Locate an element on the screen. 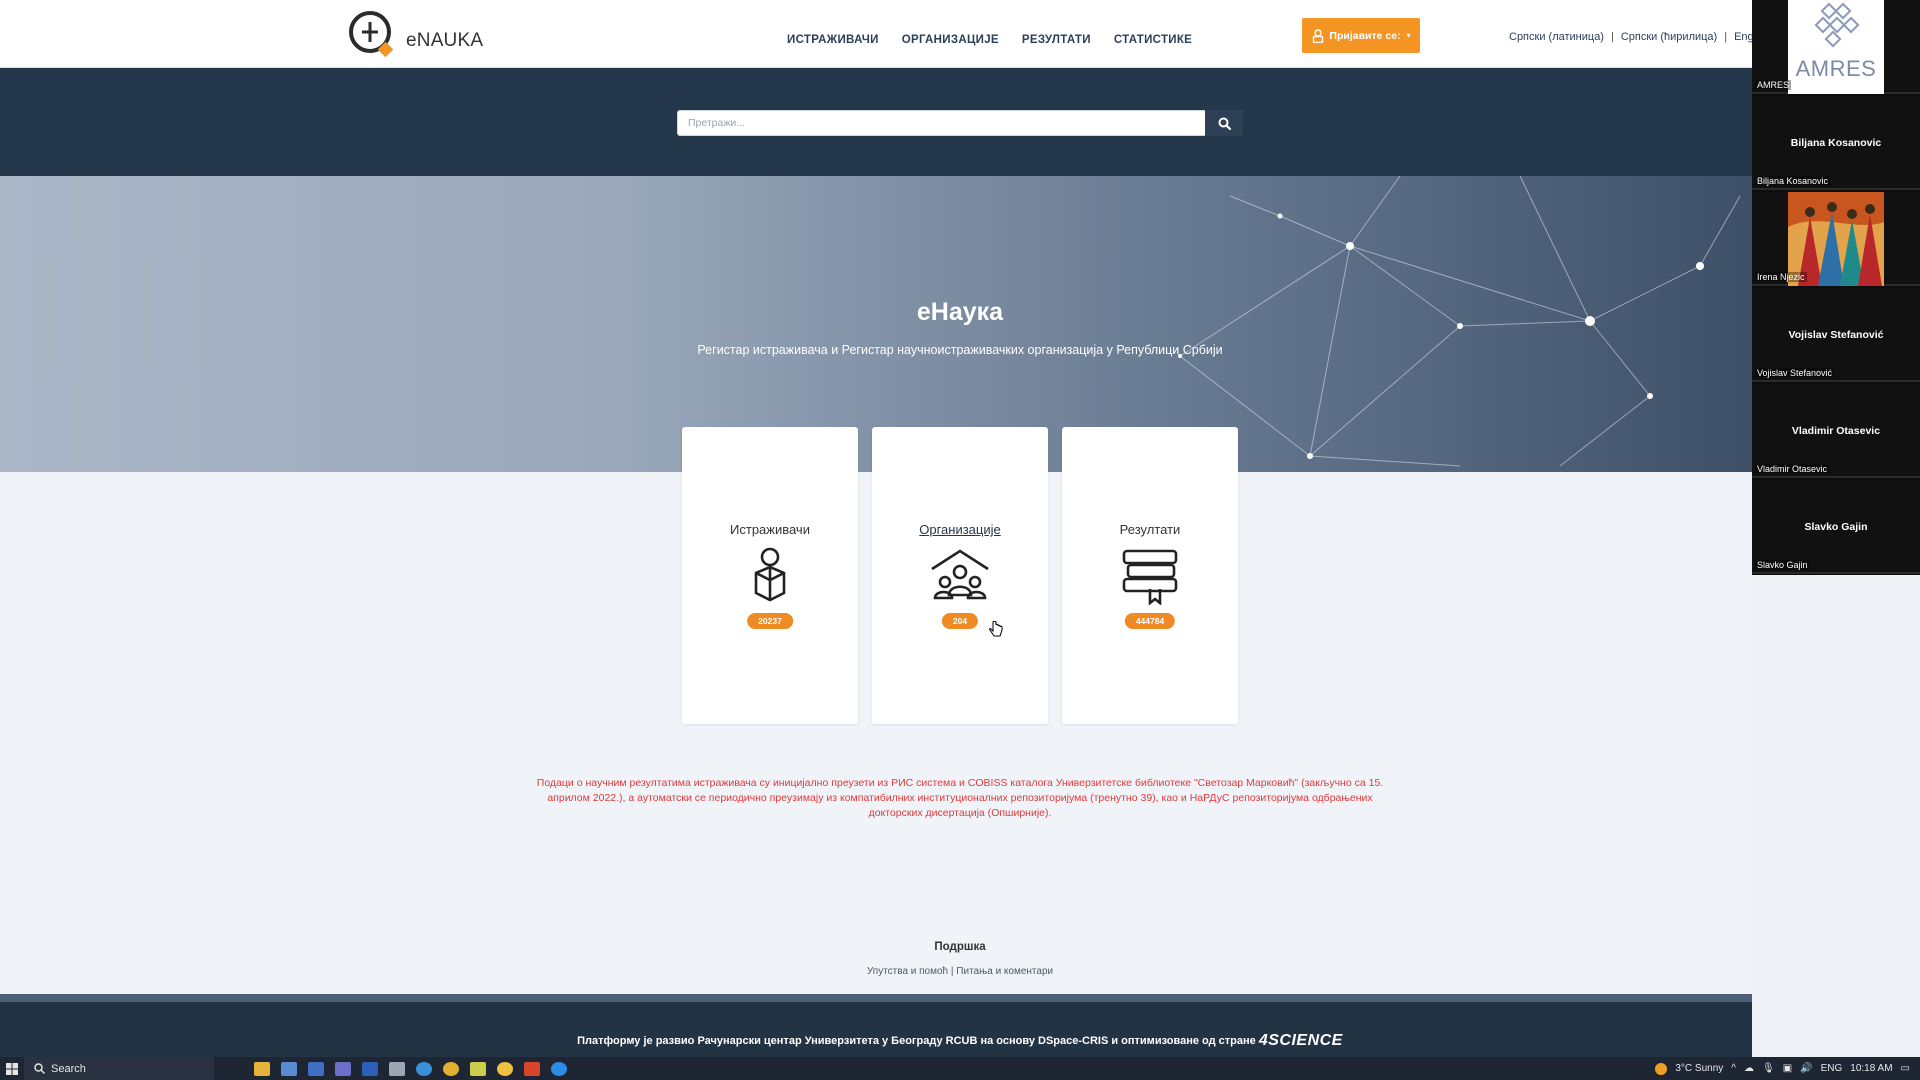 The width and height of the screenshot is (1920, 1080). card-researchers: Истраживачи 20237 is located at coordinates (770, 575).